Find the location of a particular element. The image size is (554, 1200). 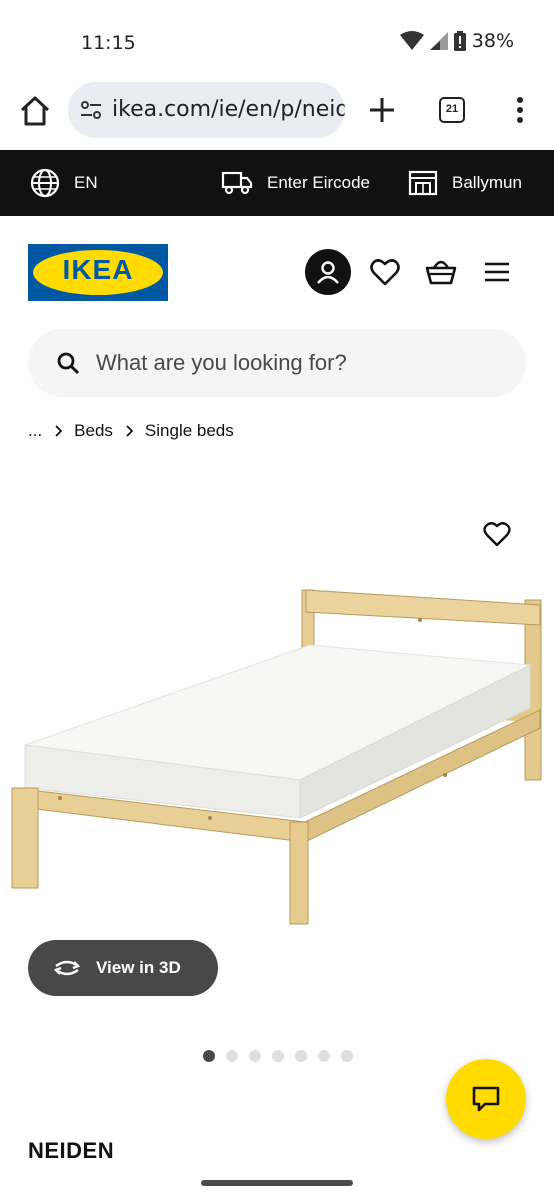

language-selector: EN is located at coordinates (64, 183).